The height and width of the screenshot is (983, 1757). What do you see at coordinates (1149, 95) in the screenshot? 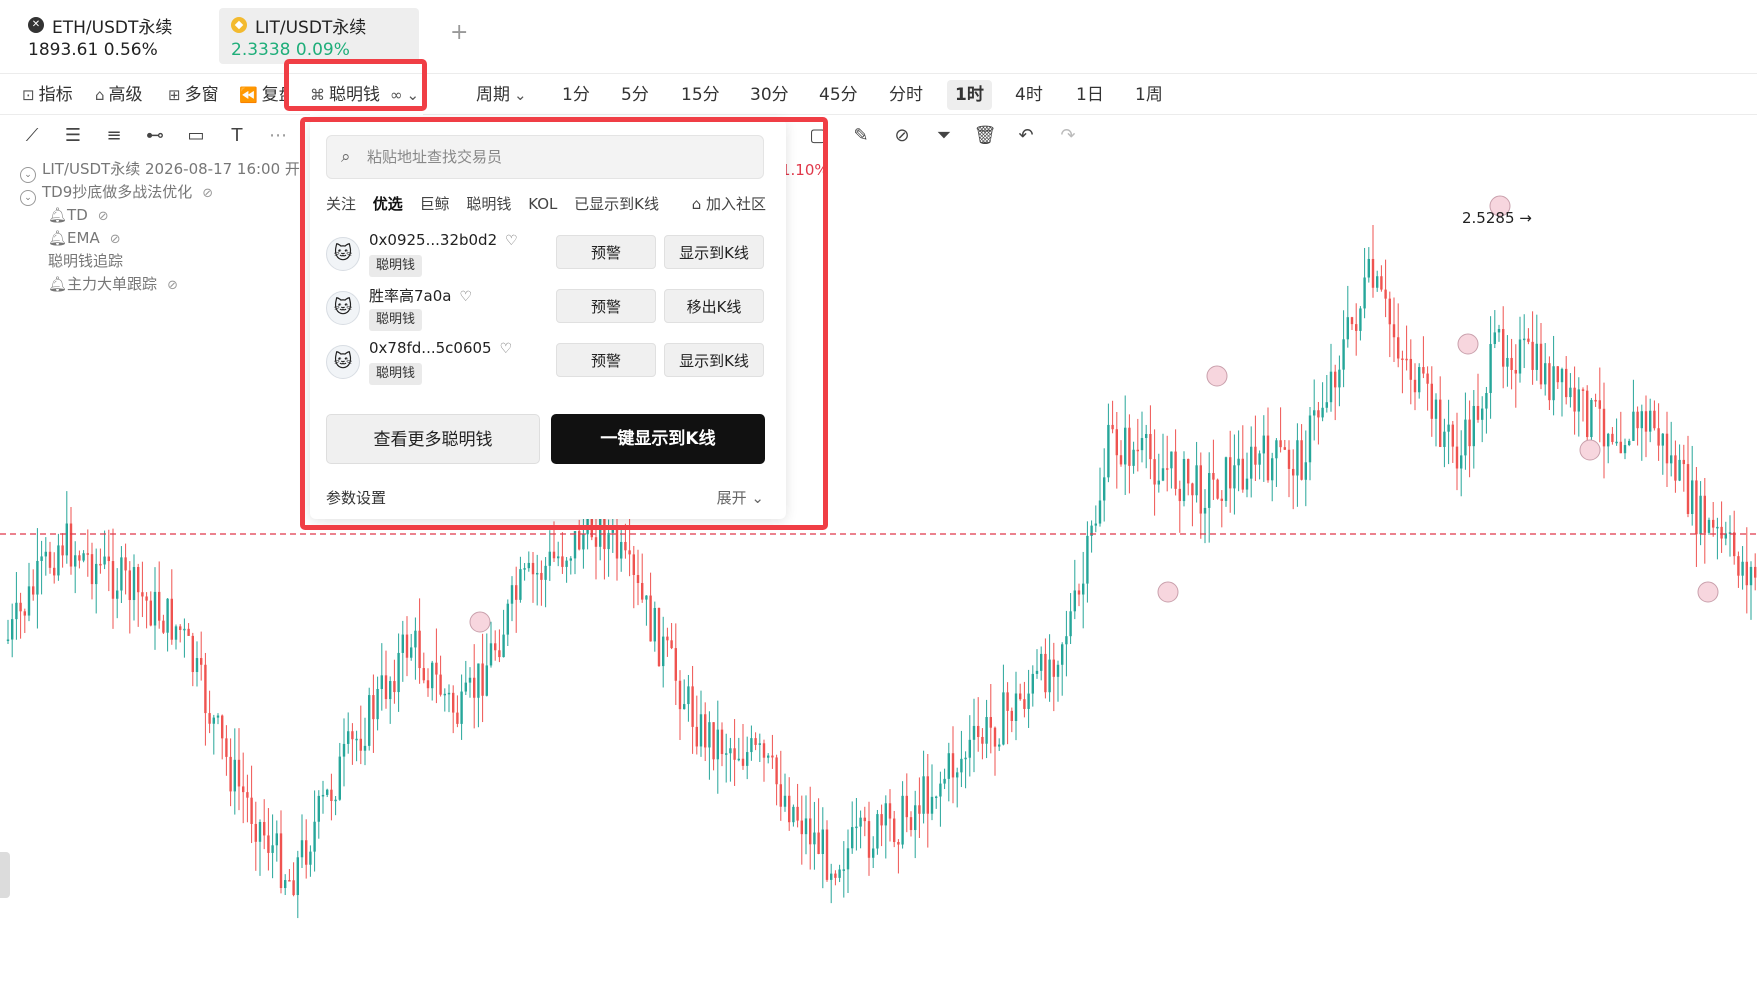
I see `interval-1w: 1周` at bounding box center [1149, 95].